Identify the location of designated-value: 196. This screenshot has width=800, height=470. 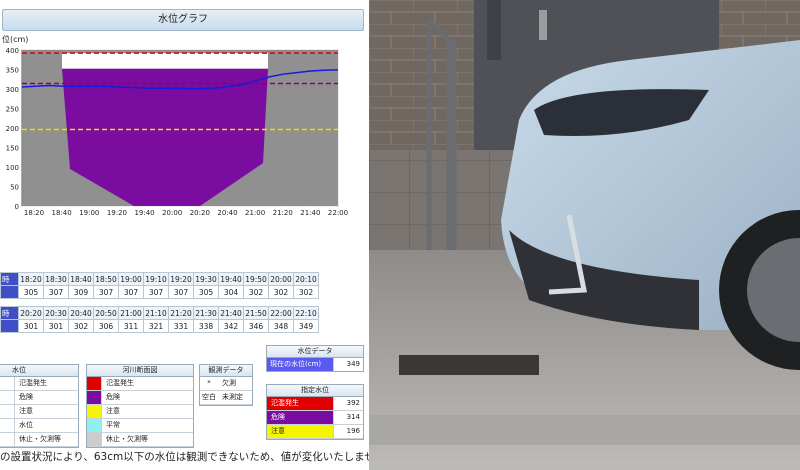
(348, 431).